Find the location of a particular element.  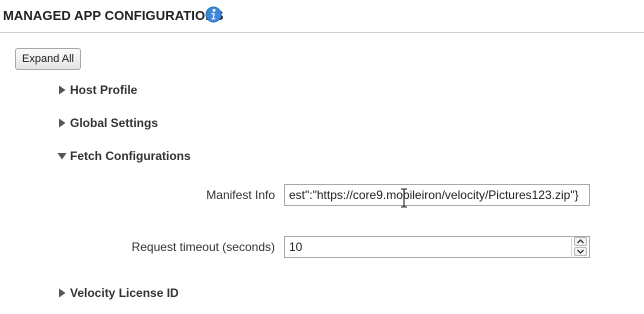

section-fetch-configurations: Fetch Configurations is located at coordinates (124, 156).